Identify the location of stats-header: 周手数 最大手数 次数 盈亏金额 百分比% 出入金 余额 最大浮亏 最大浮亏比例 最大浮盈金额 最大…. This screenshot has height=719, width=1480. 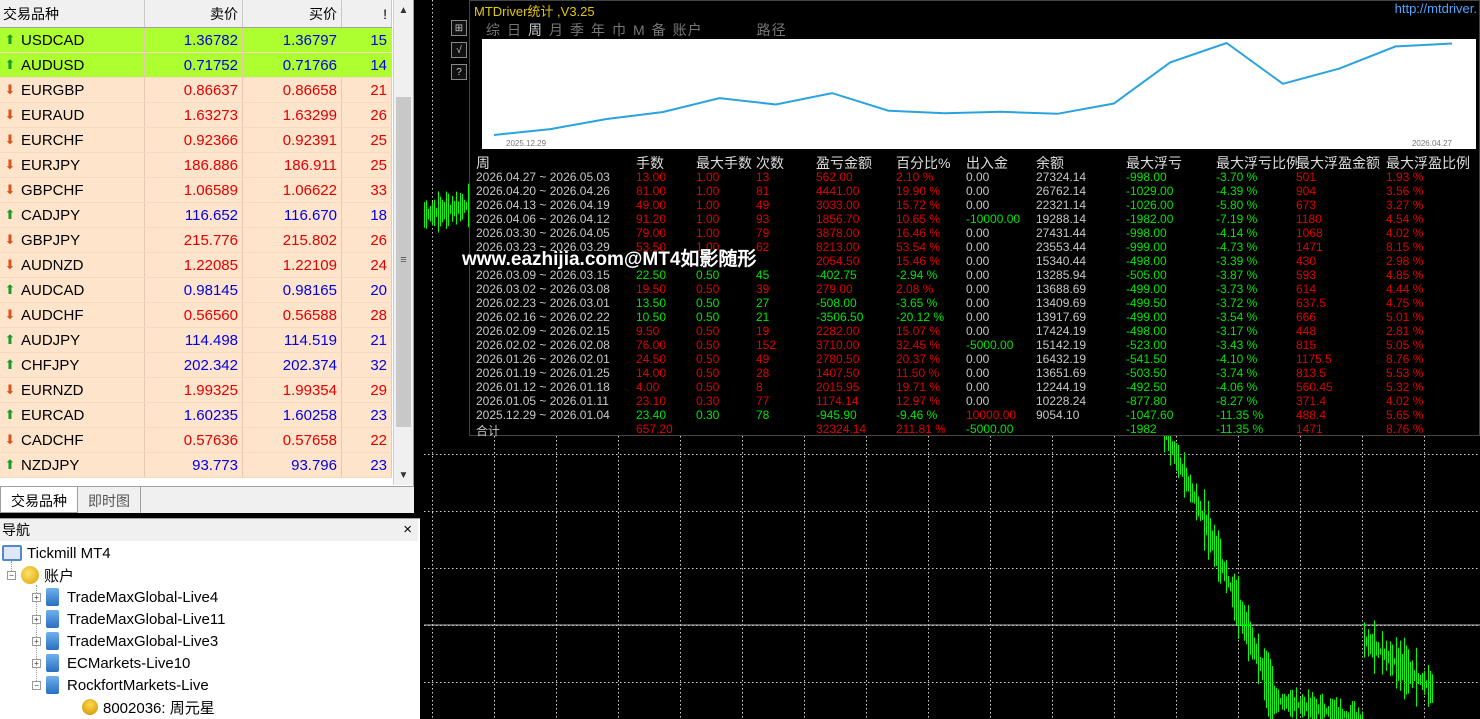
(978, 162).